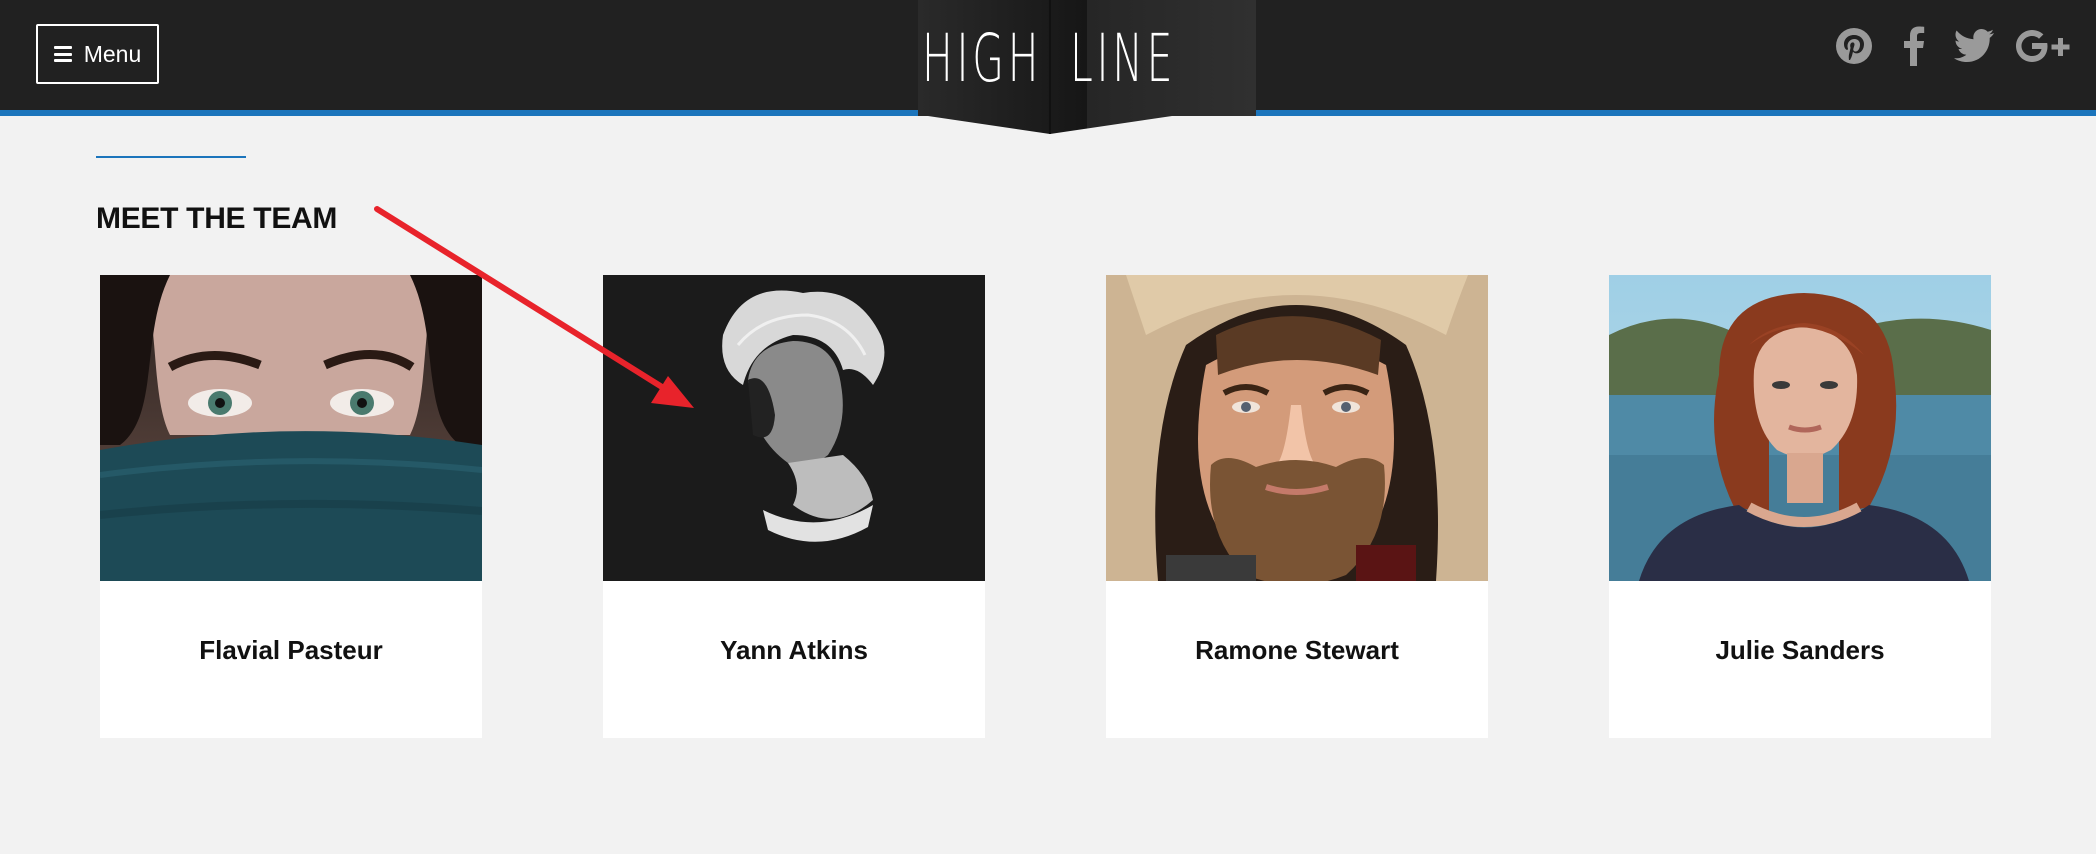 The image size is (2096, 854). I want to click on section-title: MEET THE TEAM, so click(217, 218).